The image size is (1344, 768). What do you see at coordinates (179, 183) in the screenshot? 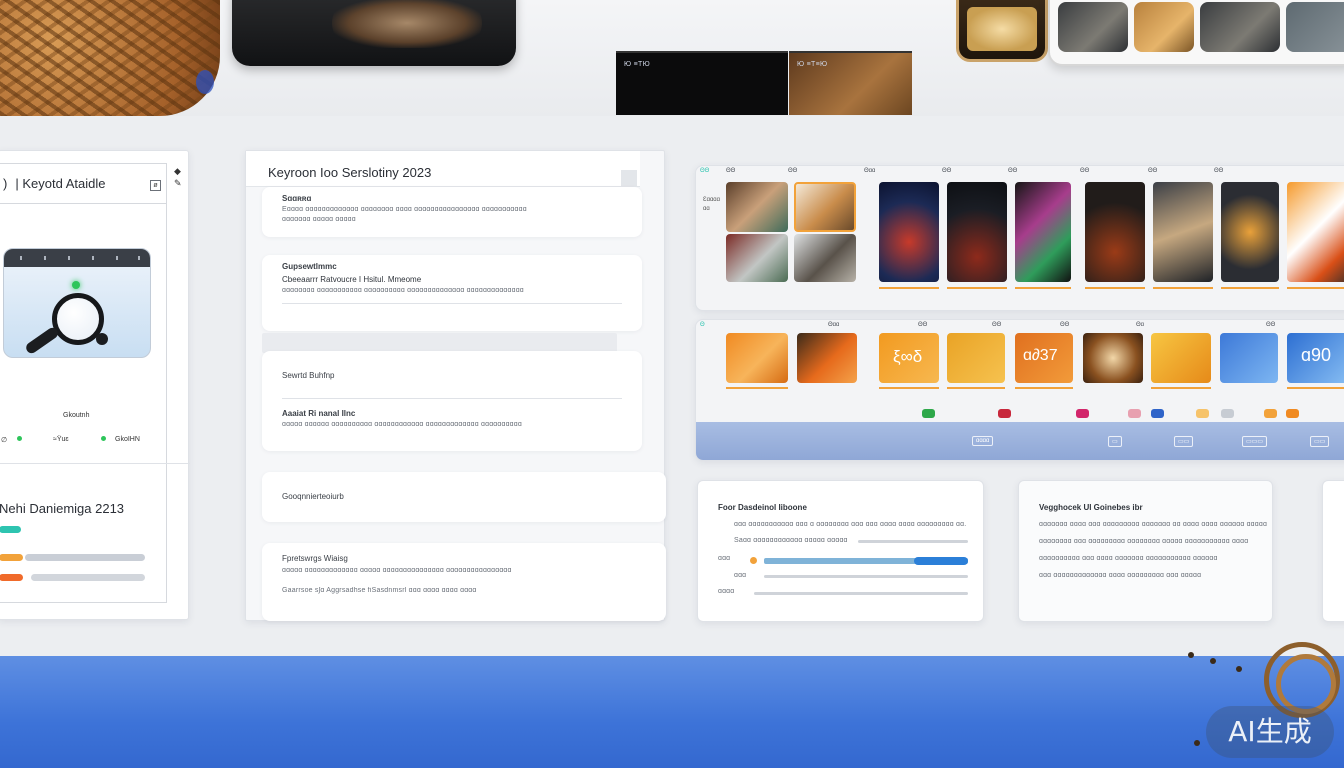
I see `pencil-icon: ✎` at bounding box center [179, 183].